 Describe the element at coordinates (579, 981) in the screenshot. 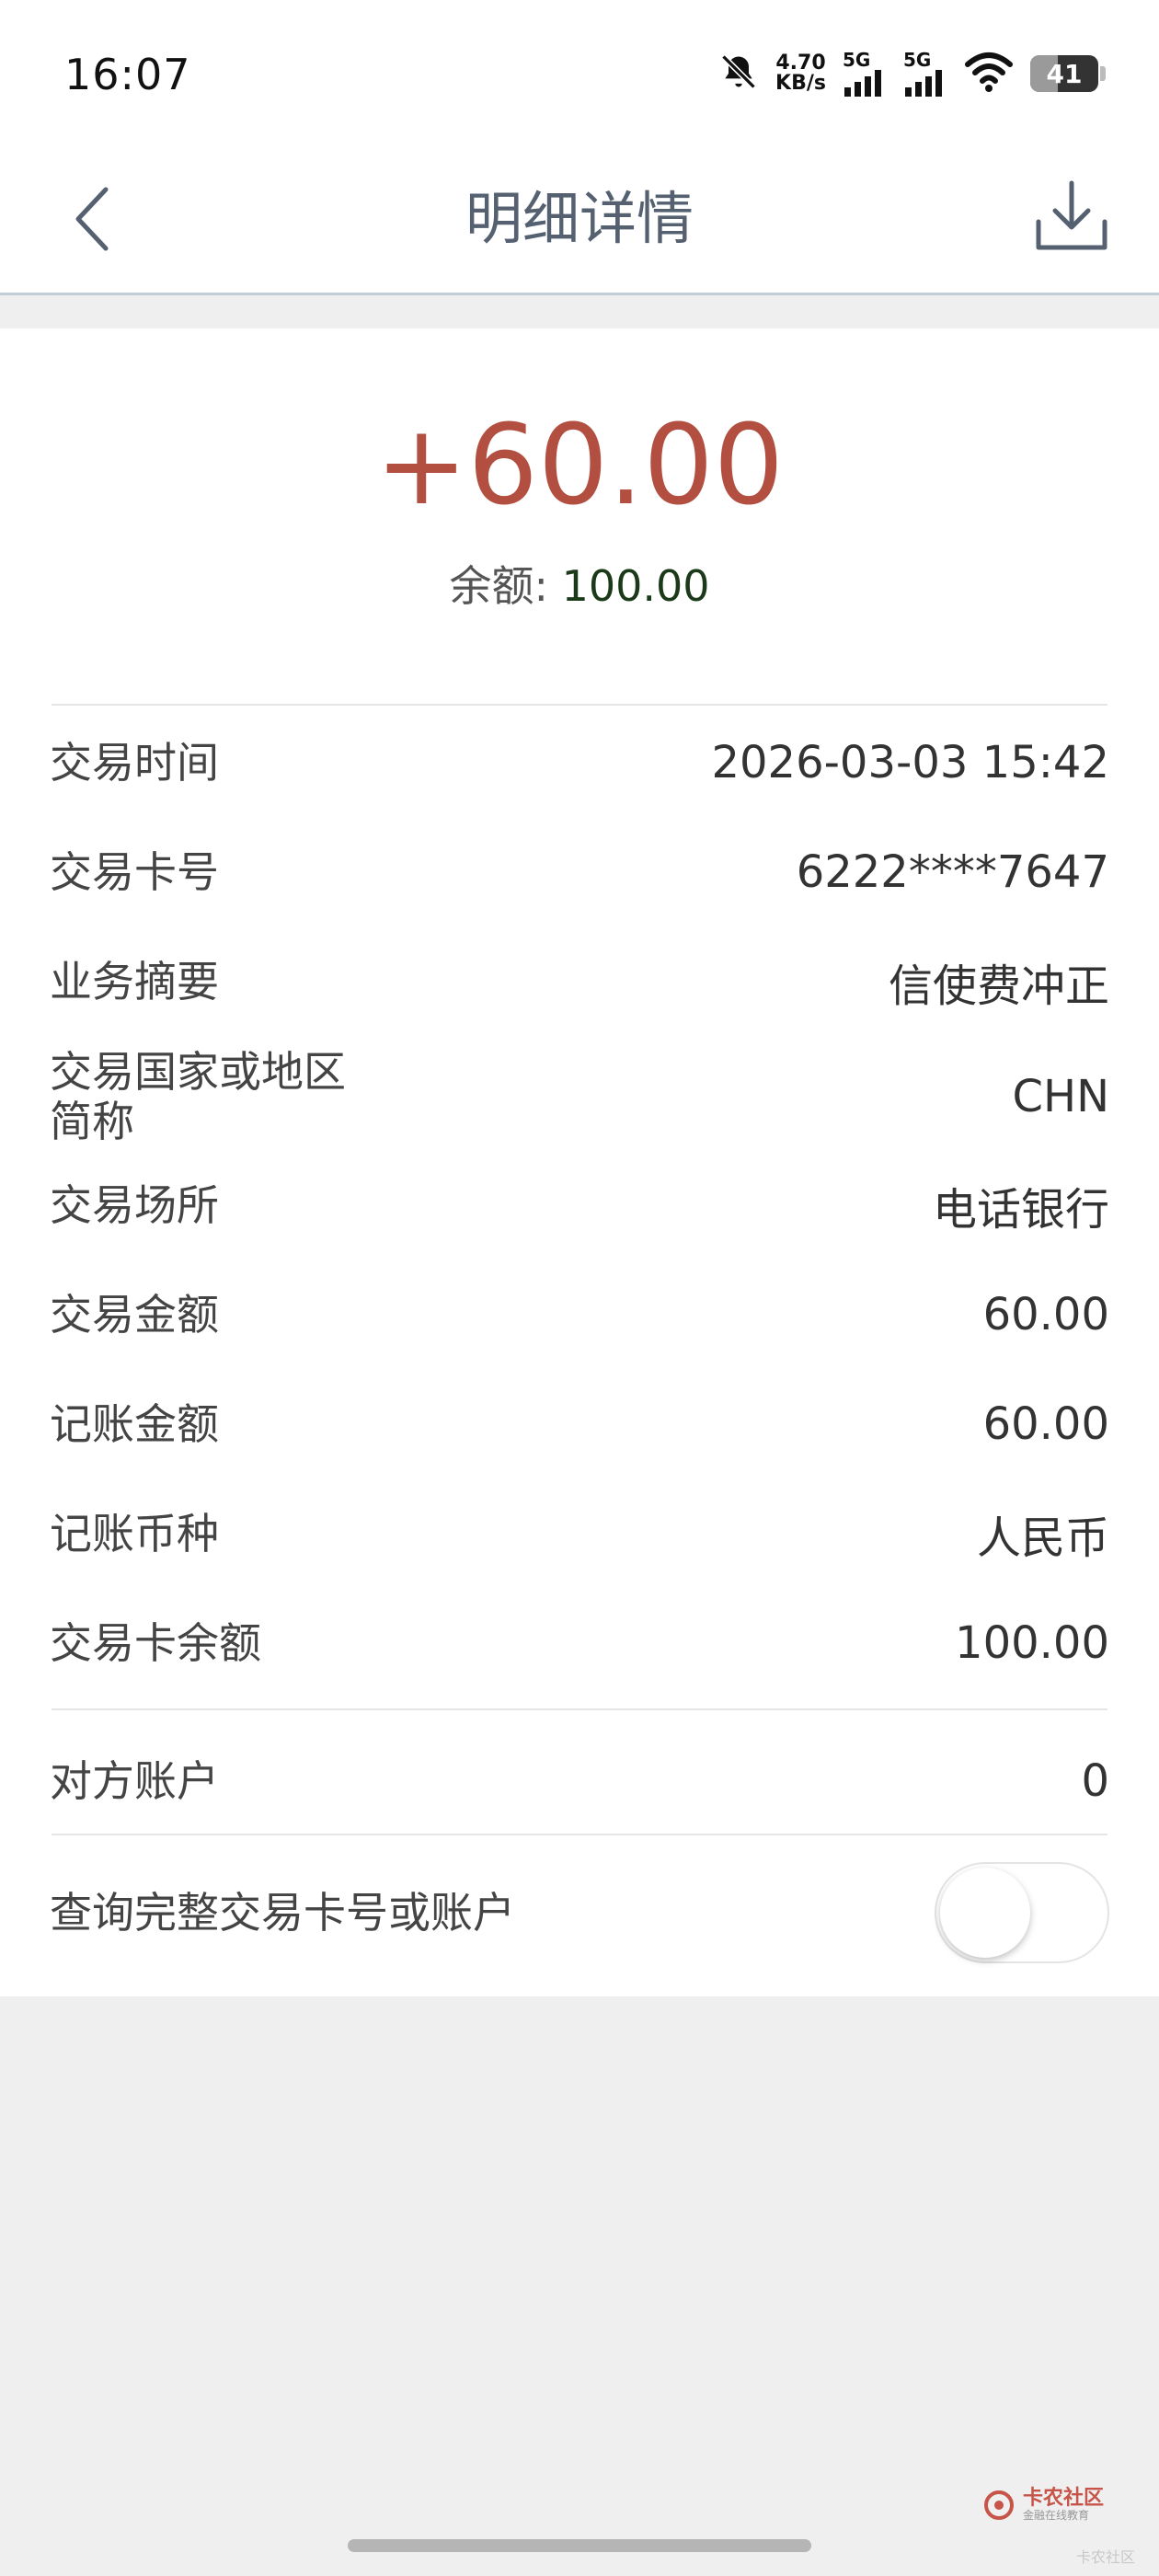

I see `detail-row-summary: 业务摘要 信使费冲正` at that location.